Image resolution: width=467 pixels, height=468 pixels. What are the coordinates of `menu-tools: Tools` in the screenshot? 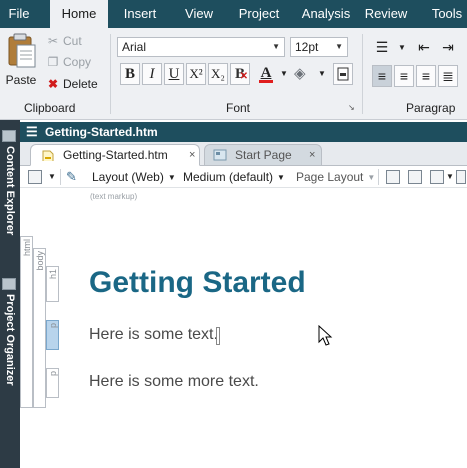 It's located at (446, 14).